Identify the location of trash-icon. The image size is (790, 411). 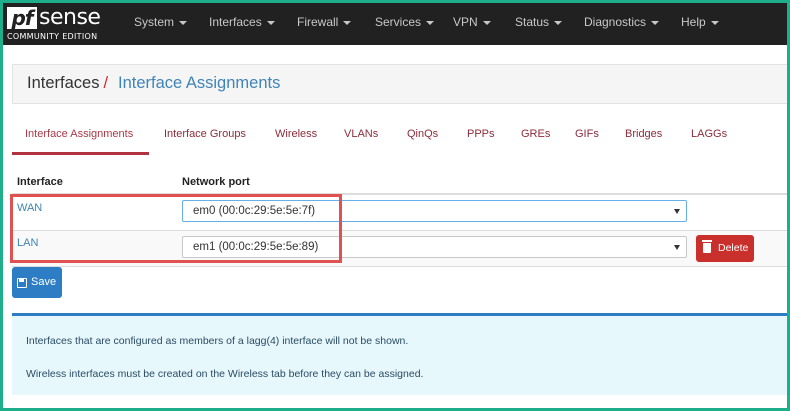
(707, 246).